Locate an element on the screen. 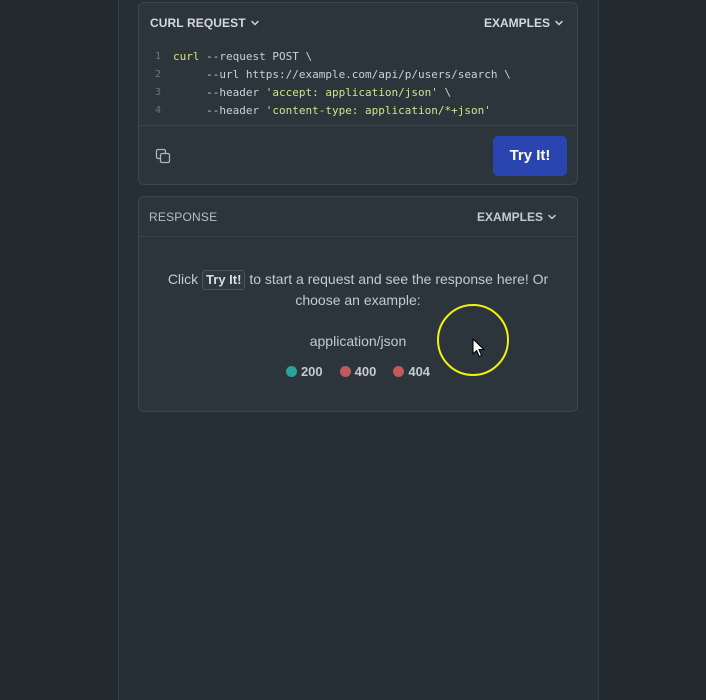 The width and height of the screenshot is (706, 700). code-line: 1 curl --request POST \ is located at coordinates (358, 56).